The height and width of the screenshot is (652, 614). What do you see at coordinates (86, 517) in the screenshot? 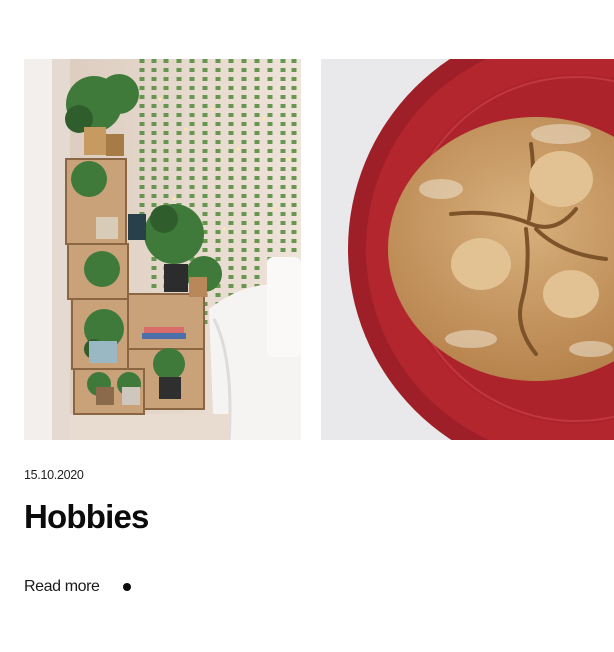
I see `post-title: Hobbies` at bounding box center [86, 517].